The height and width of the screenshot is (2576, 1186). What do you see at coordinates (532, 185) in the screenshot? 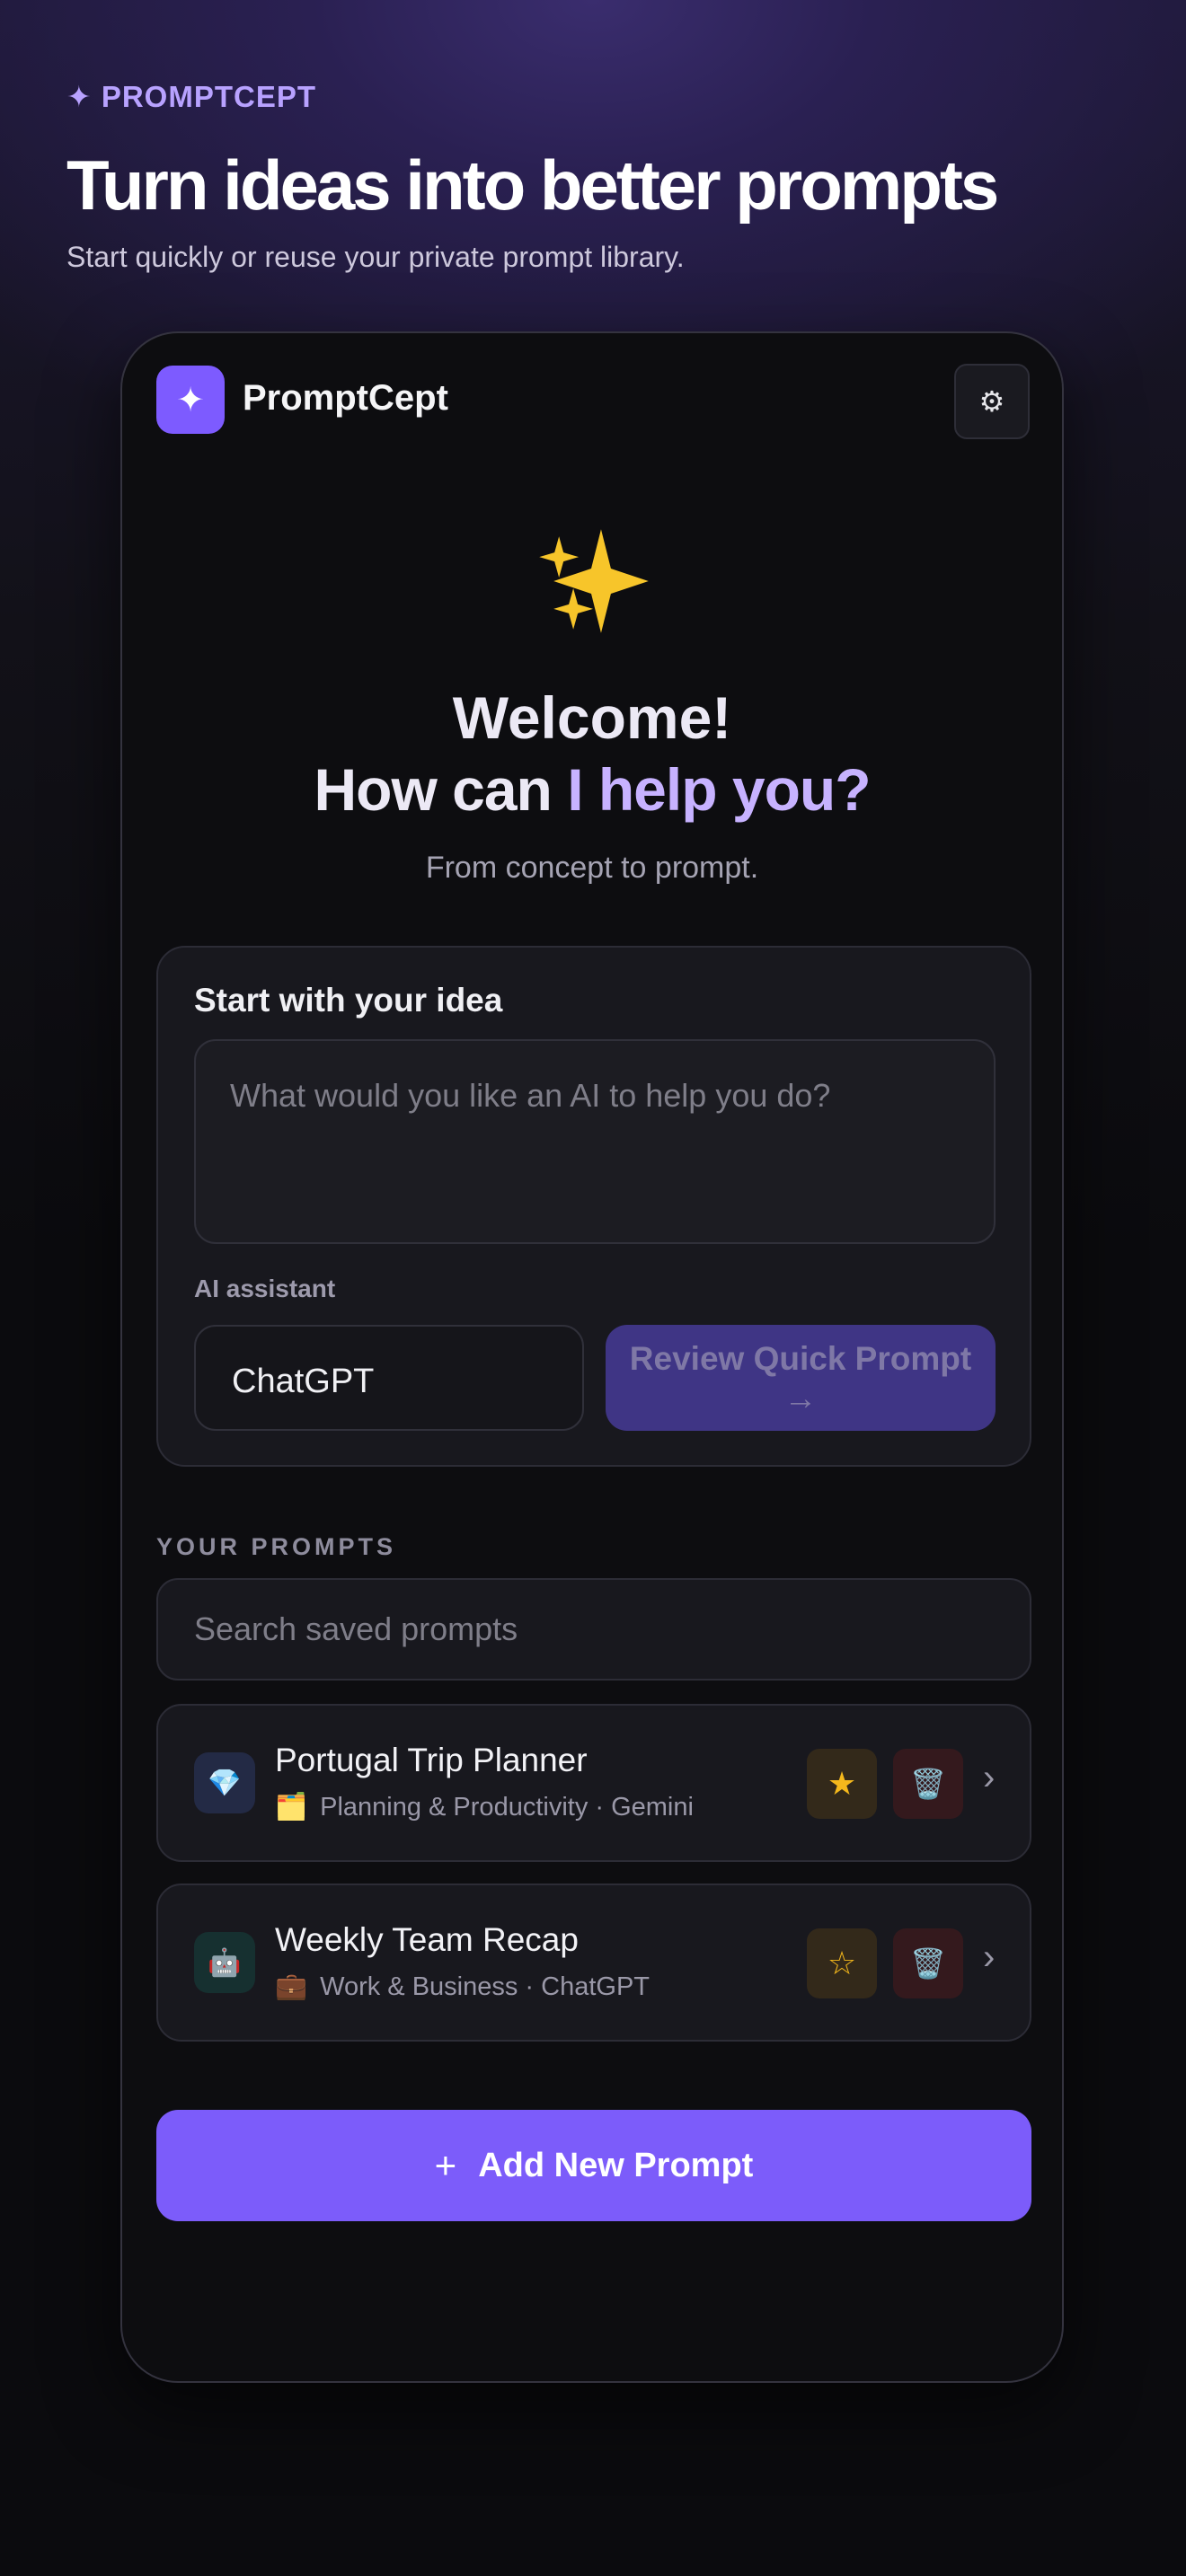
I see `hero-title: Turn ideas into better prompts` at bounding box center [532, 185].